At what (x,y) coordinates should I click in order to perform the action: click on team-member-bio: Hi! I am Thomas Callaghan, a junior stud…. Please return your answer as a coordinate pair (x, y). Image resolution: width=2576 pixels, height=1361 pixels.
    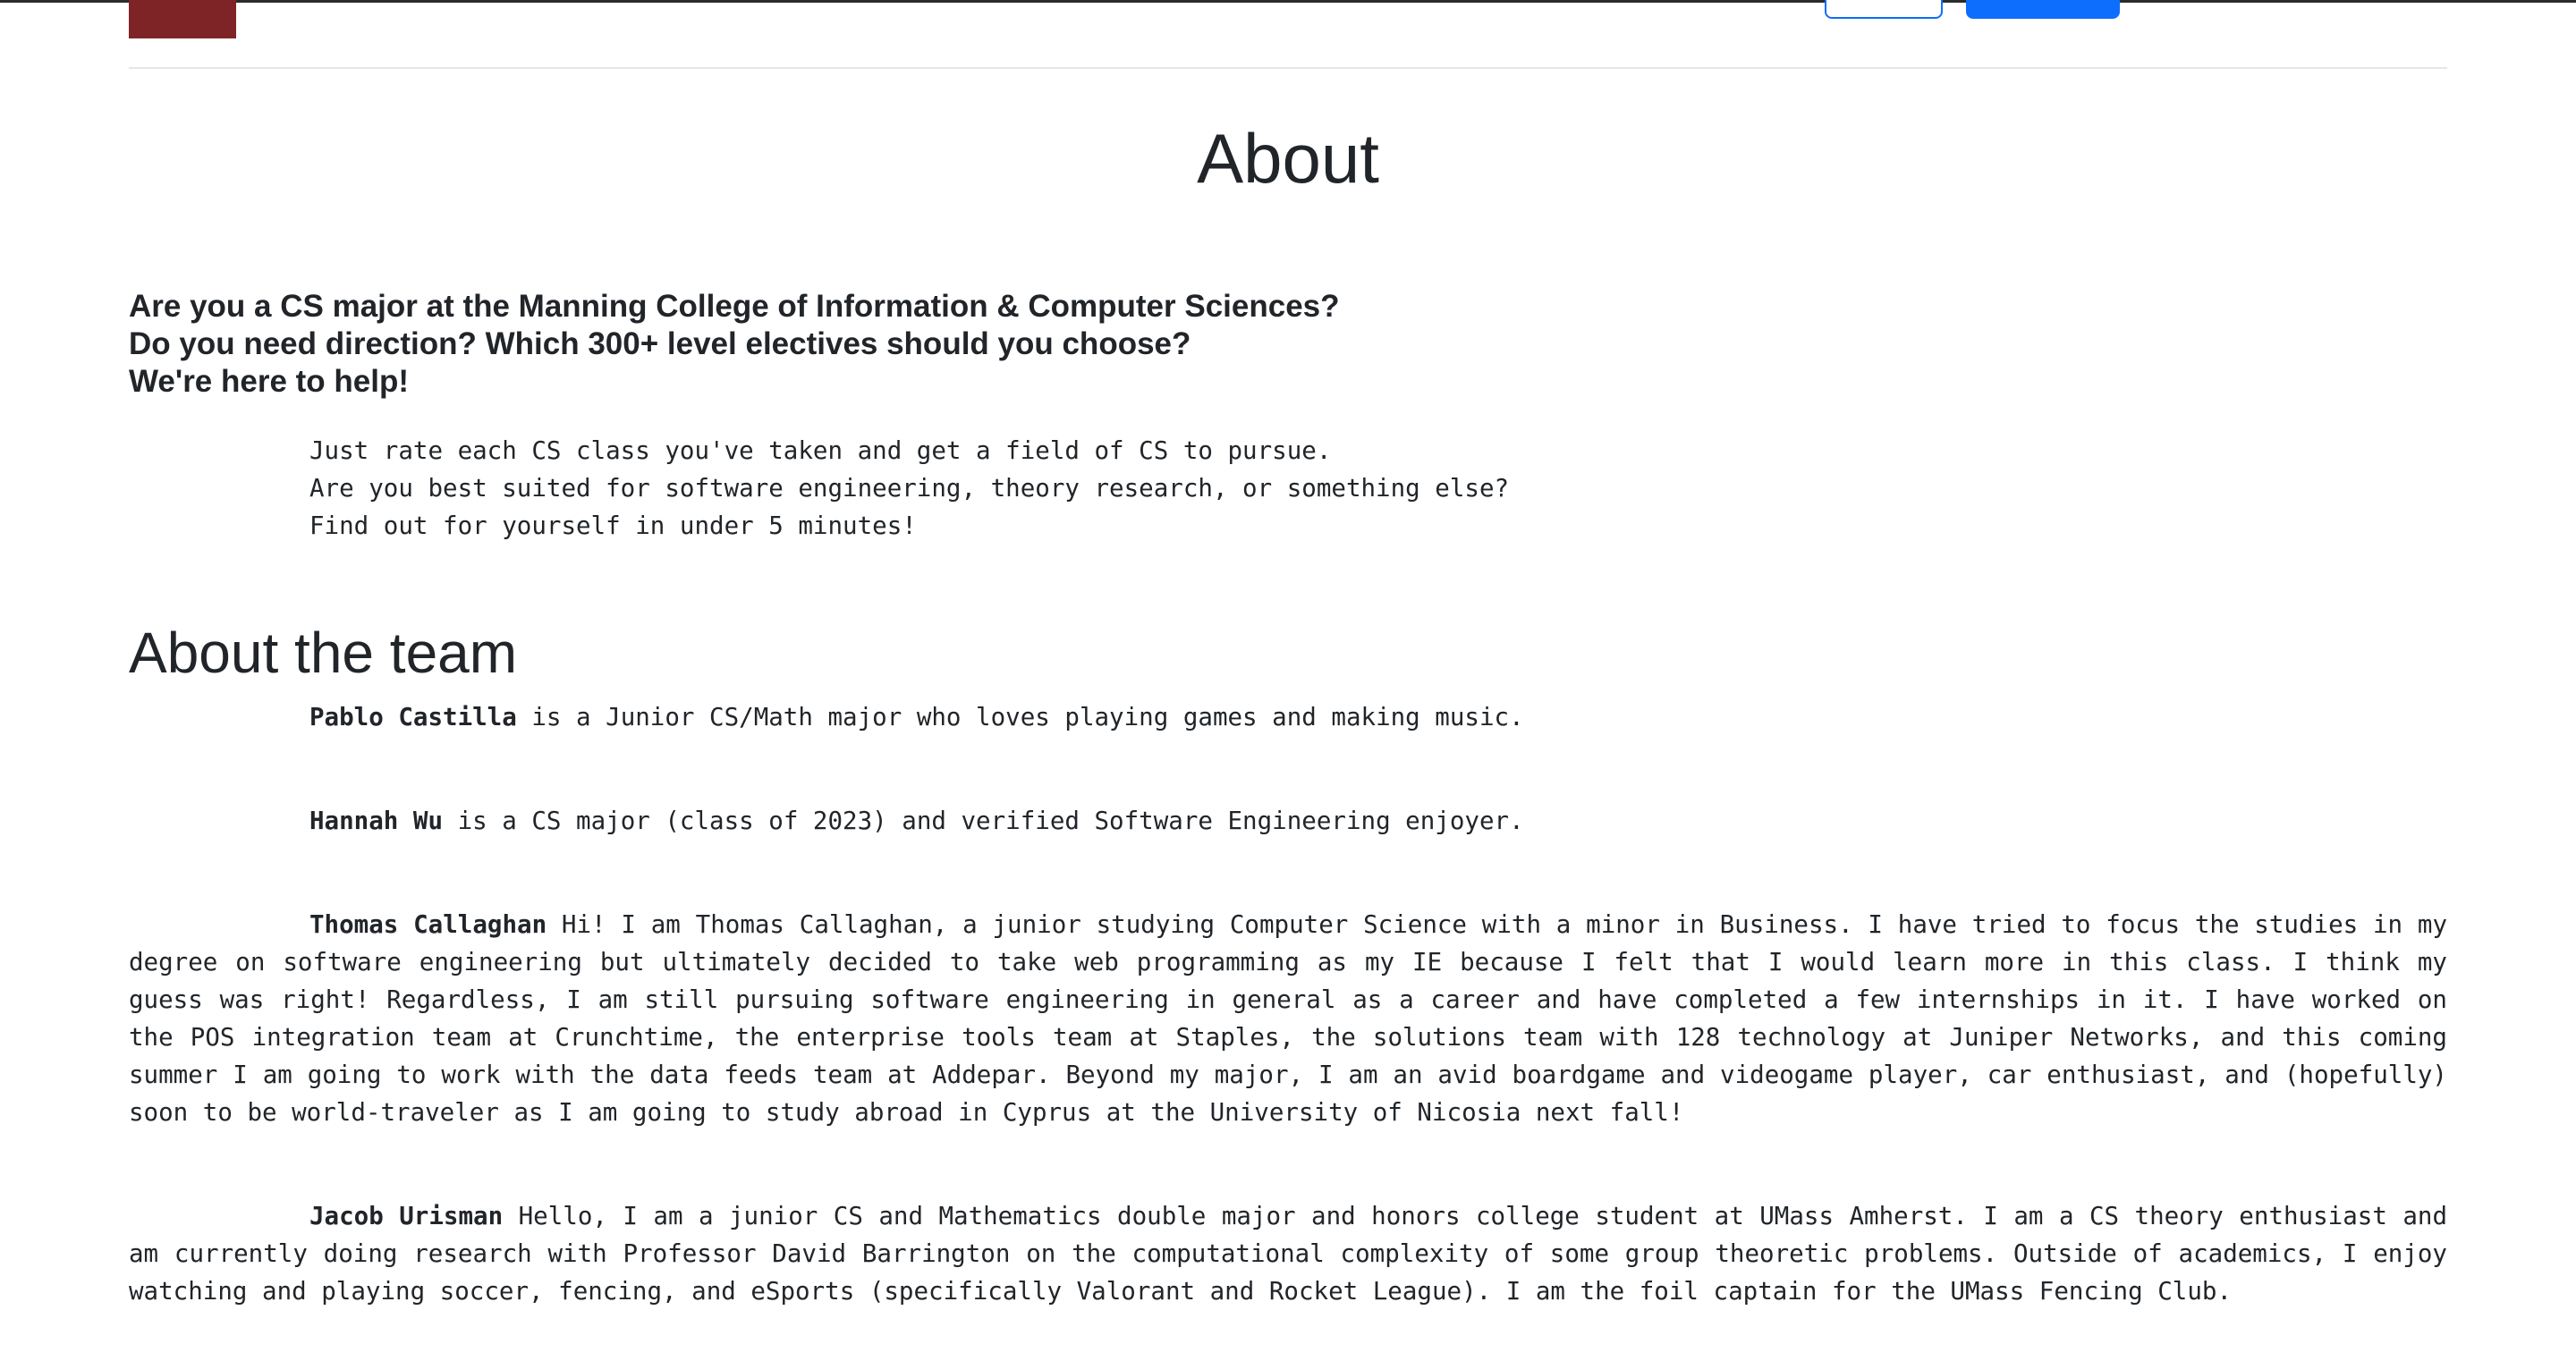
    Looking at the image, I should click on (1288, 1018).